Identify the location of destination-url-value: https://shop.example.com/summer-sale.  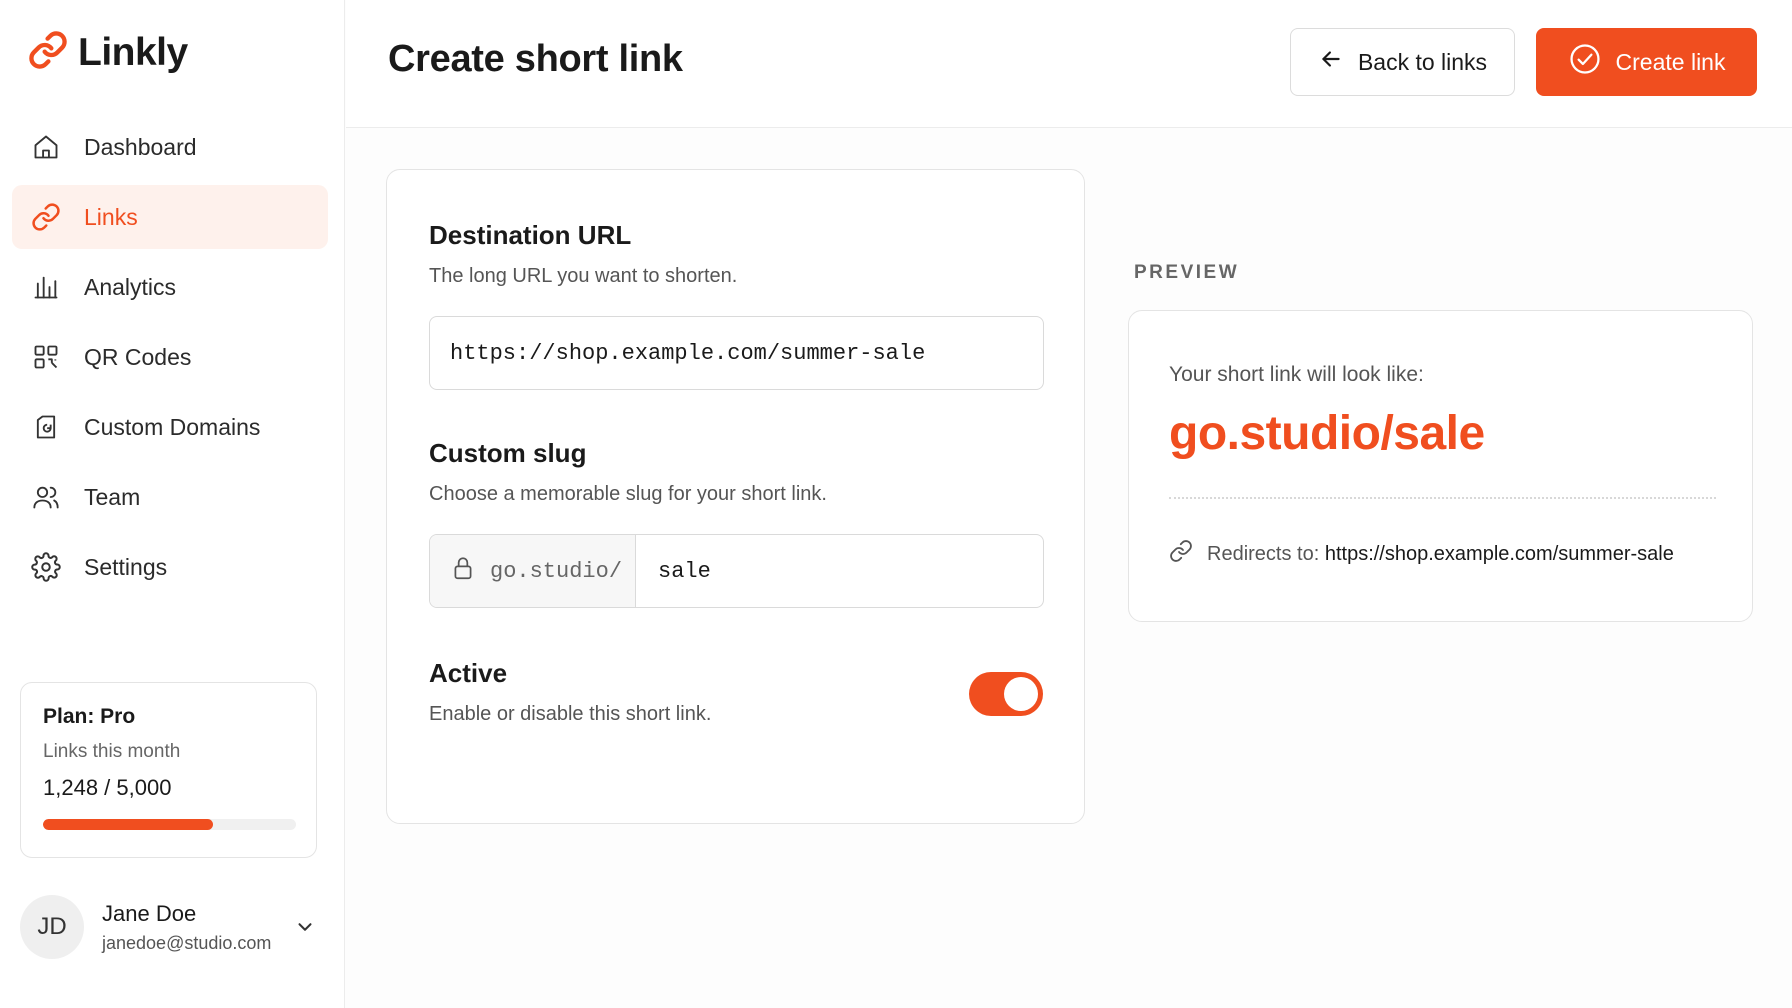
(688, 353).